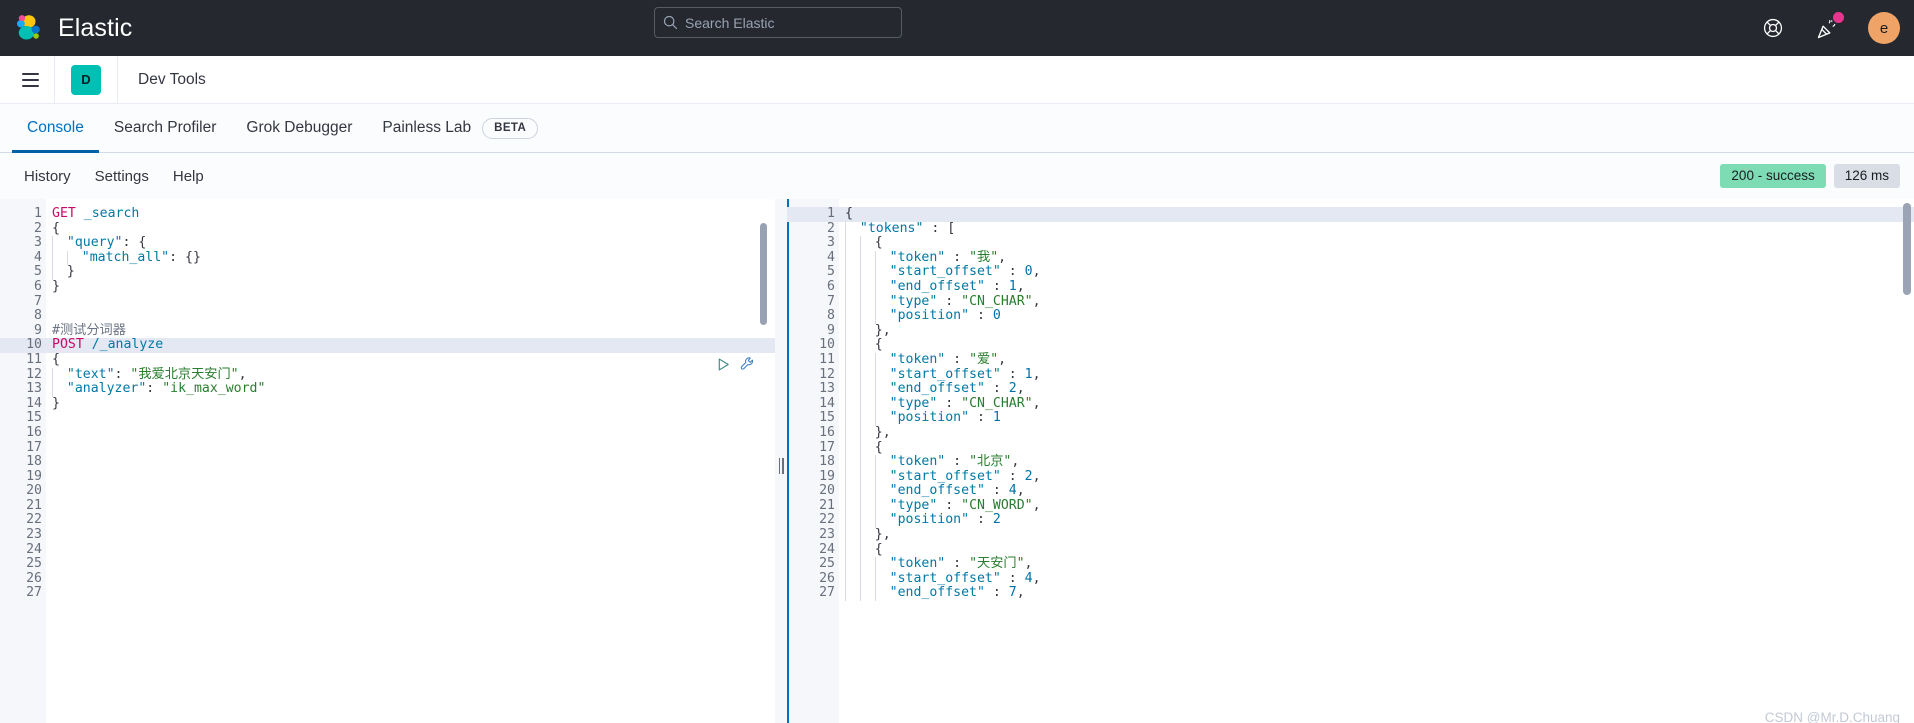  What do you see at coordinates (1376, 491) in the screenshot?
I see `code-line: "end_offset" : 4,` at bounding box center [1376, 491].